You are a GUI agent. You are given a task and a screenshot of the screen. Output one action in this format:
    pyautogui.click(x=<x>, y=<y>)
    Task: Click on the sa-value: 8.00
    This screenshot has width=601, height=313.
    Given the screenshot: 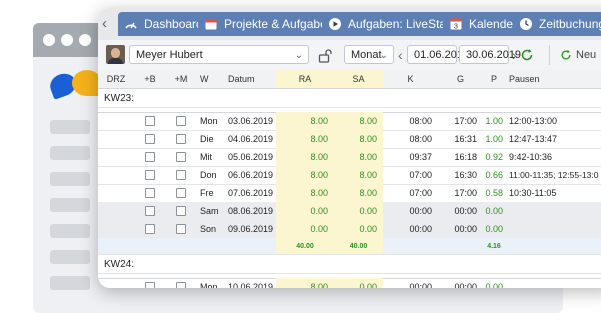 What is the action you would take?
    pyautogui.click(x=358, y=193)
    